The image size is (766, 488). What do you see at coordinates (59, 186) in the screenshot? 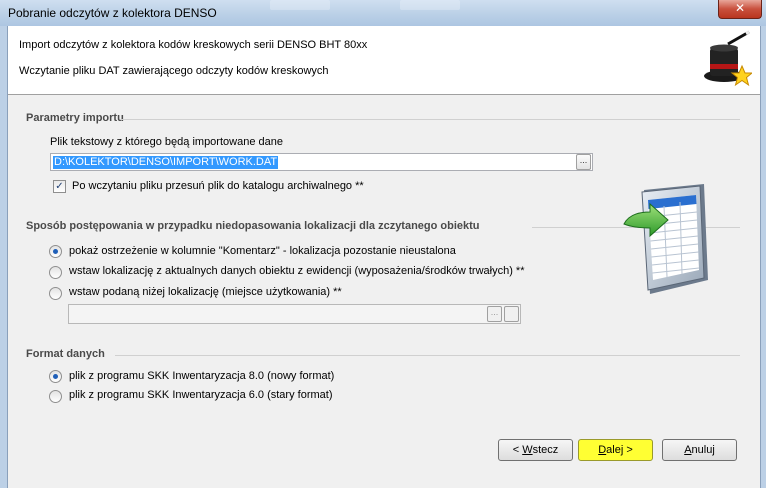
I see `move-file-checkbox: ✓` at bounding box center [59, 186].